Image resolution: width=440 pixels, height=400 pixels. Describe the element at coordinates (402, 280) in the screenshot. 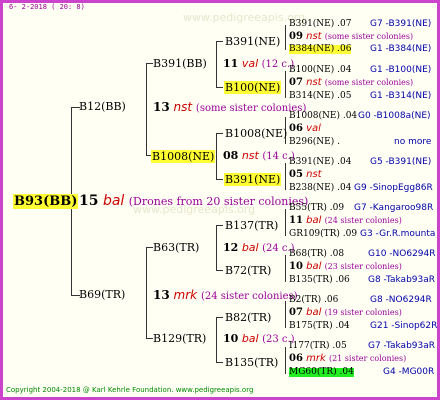

I see `g4-bottom-origin: G8 -Takab93aR` at that location.